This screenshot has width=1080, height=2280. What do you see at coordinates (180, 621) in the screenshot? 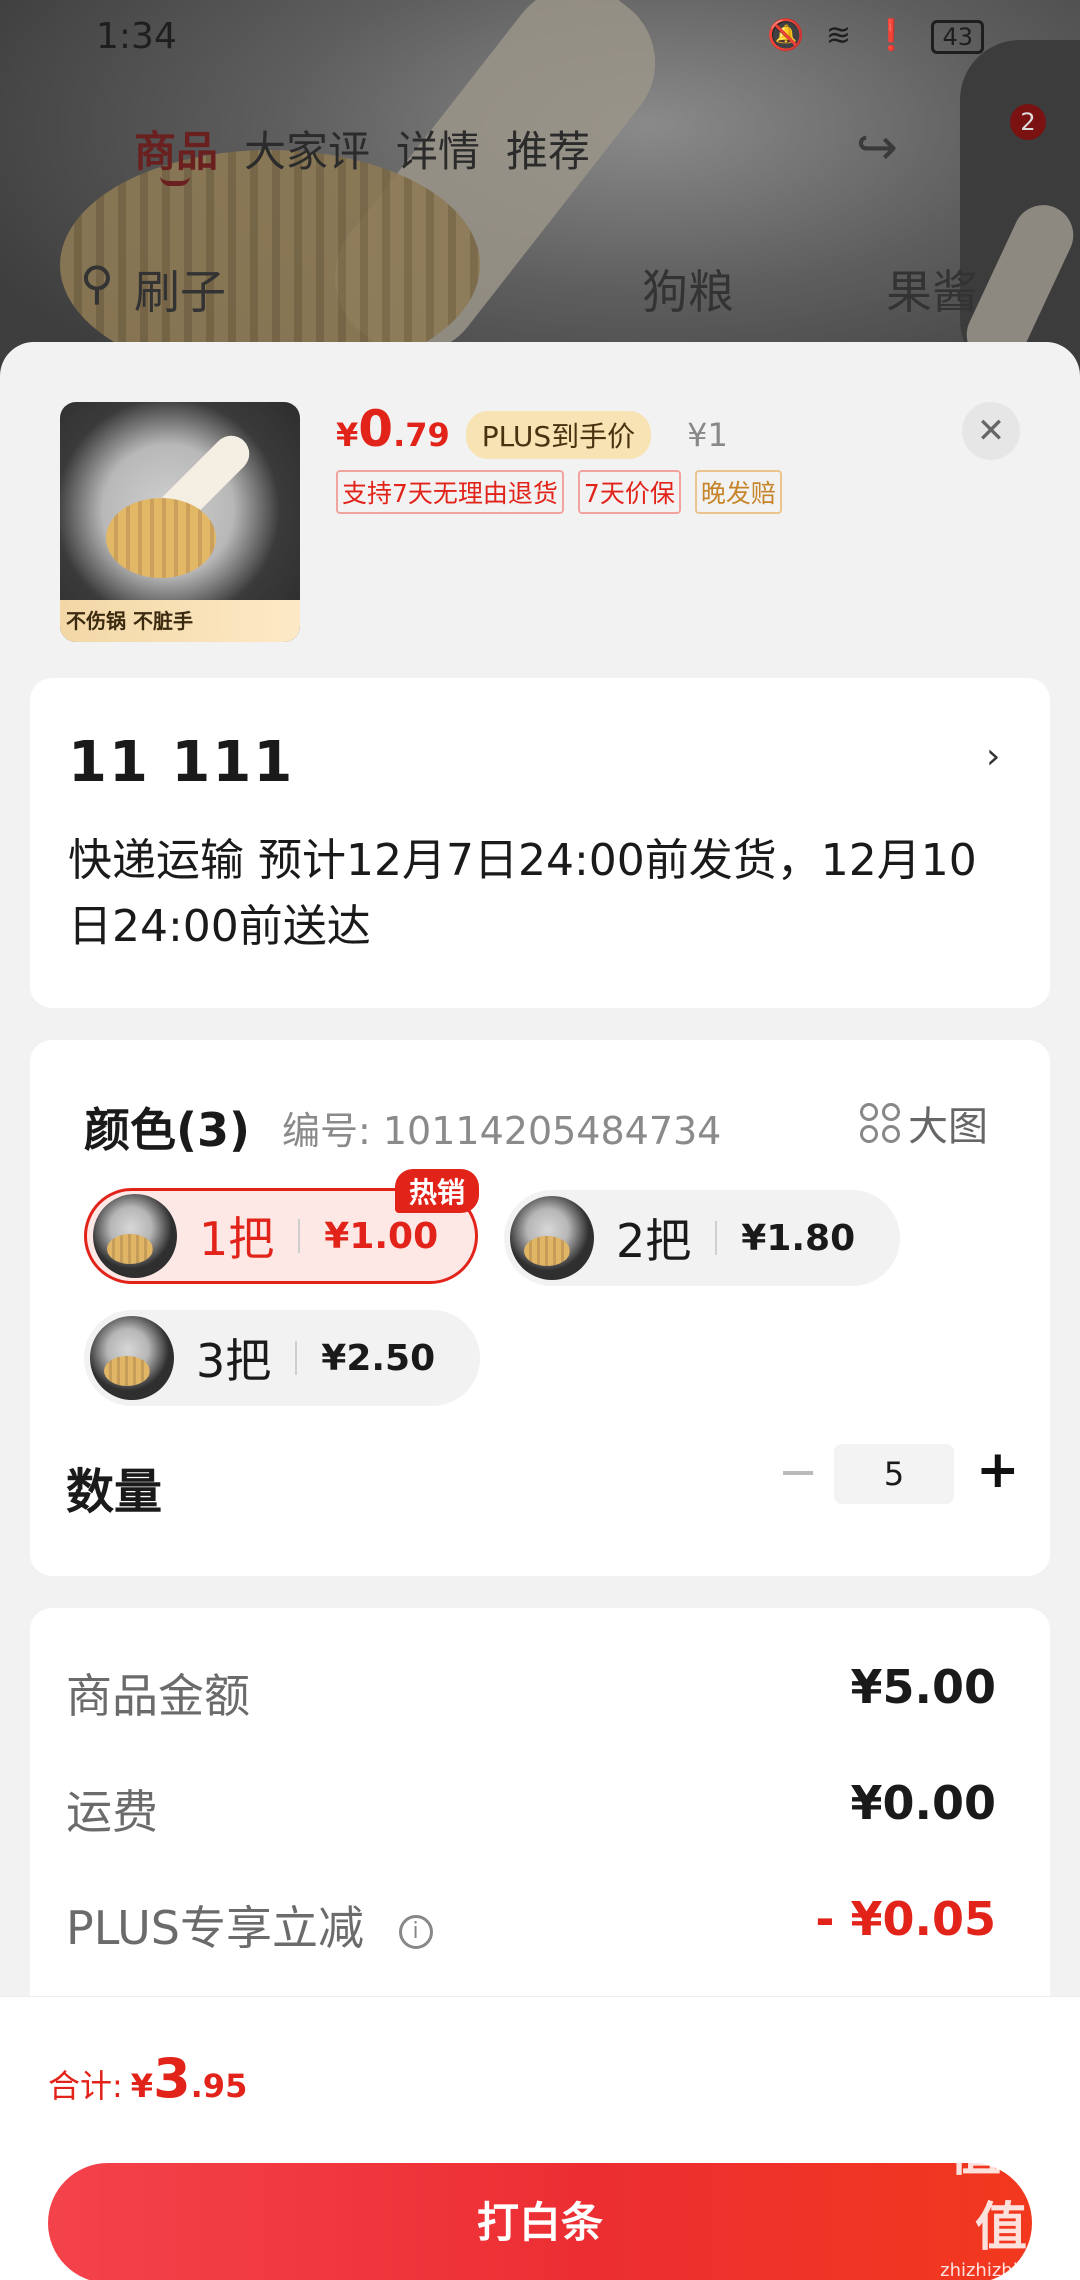
I see `thumbnail-caption: 不伤锅 不脏手` at bounding box center [180, 621].